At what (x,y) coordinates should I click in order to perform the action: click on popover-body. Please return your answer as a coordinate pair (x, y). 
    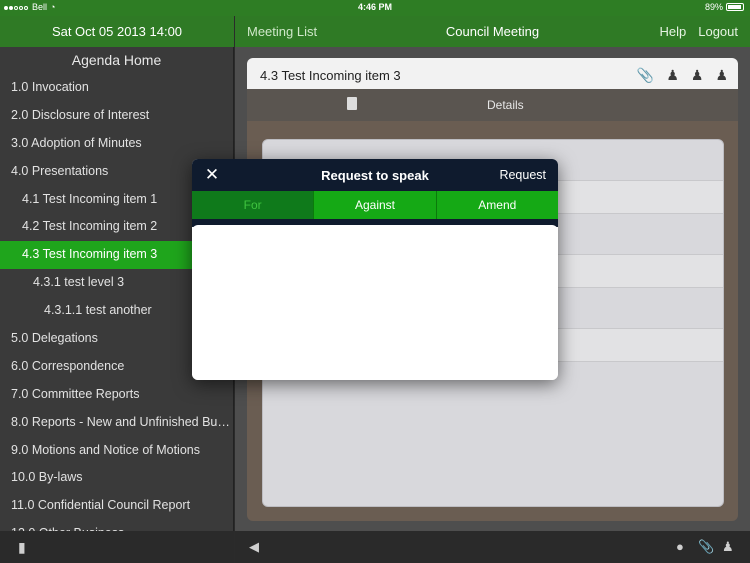
    Looking at the image, I should click on (375, 302).